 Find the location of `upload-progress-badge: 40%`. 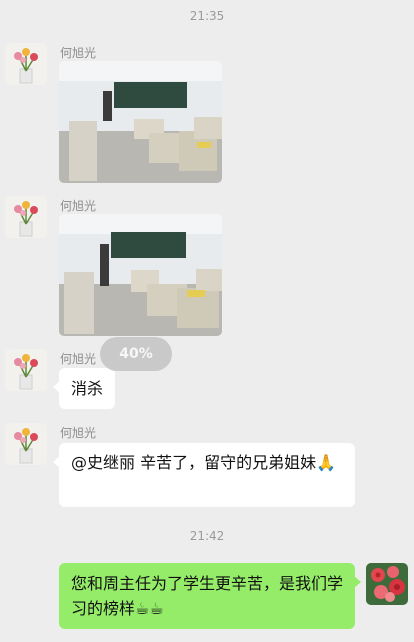

upload-progress-badge: 40% is located at coordinates (136, 354).